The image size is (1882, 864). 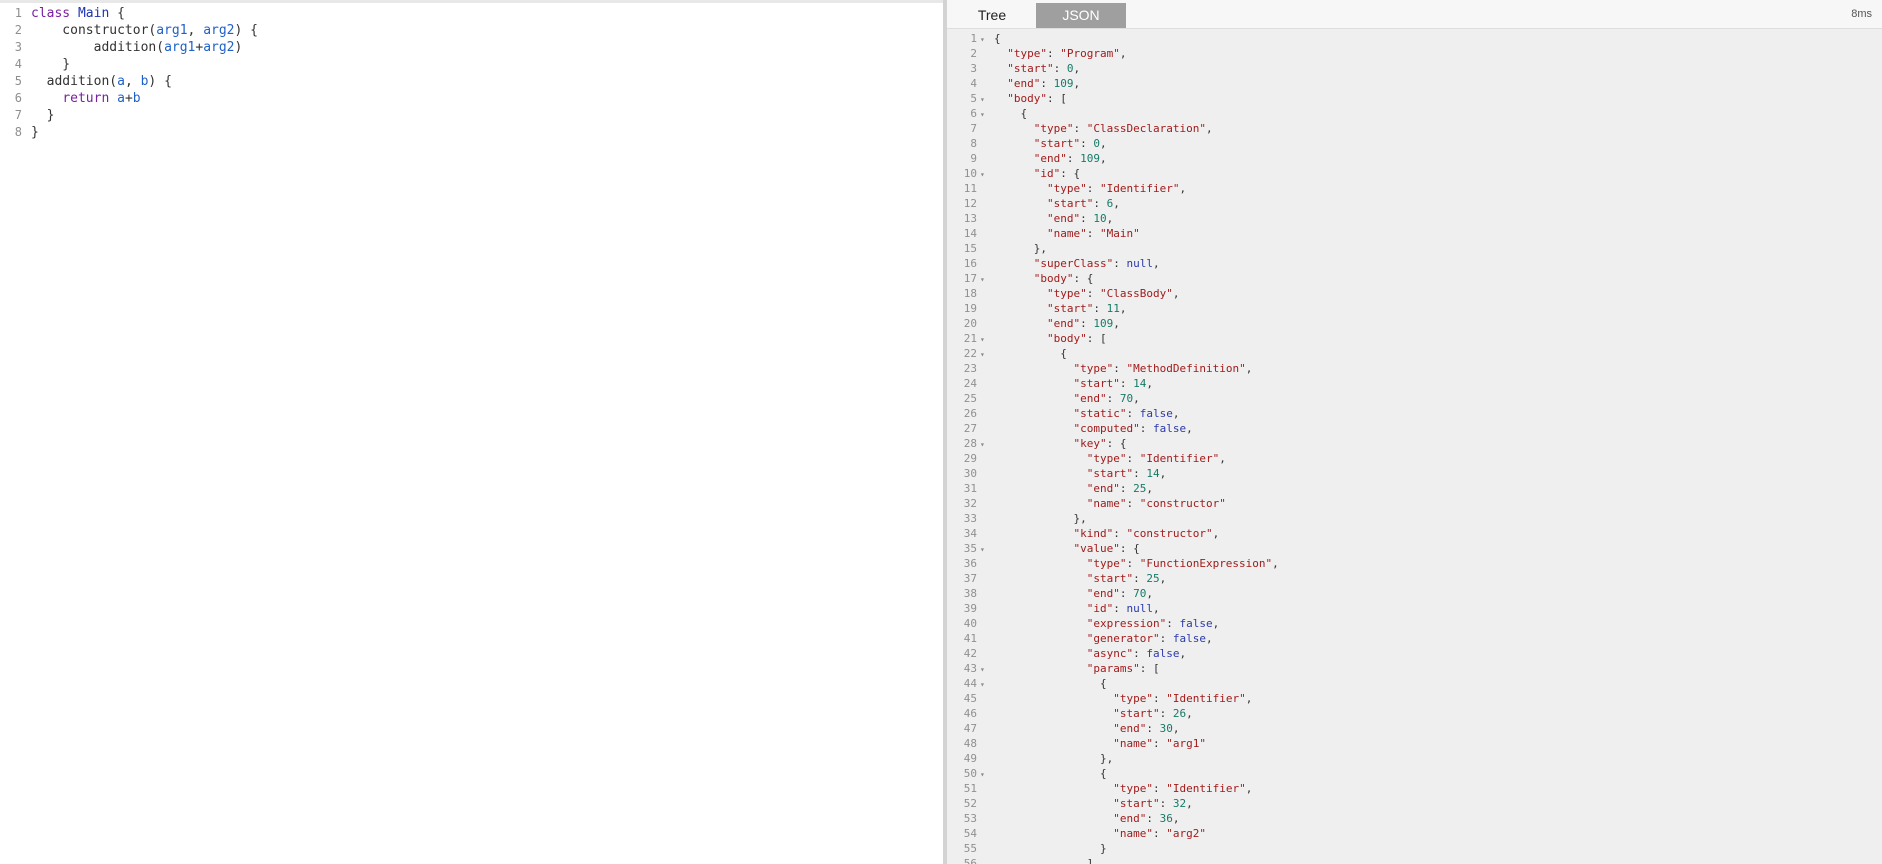 What do you see at coordinates (1414, 14) in the screenshot?
I see `output-tab-bar: Tree JSON 8ms` at bounding box center [1414, 14].